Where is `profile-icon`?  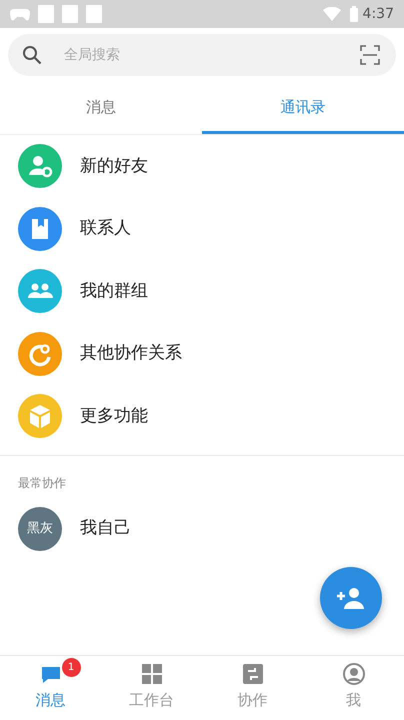
profile-icon is located at coordinates (353, 673).